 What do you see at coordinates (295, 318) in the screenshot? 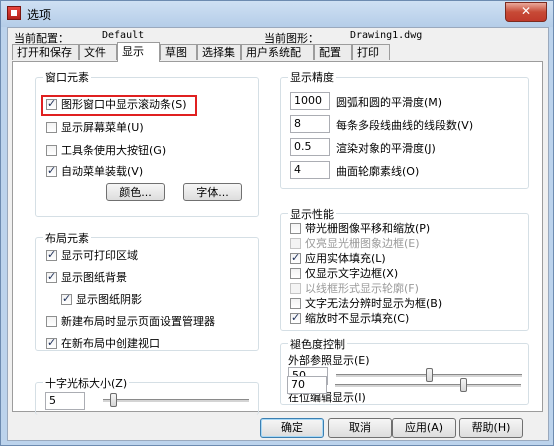
I see `zoom-no-fill-box` at bounding box center [295, 318].